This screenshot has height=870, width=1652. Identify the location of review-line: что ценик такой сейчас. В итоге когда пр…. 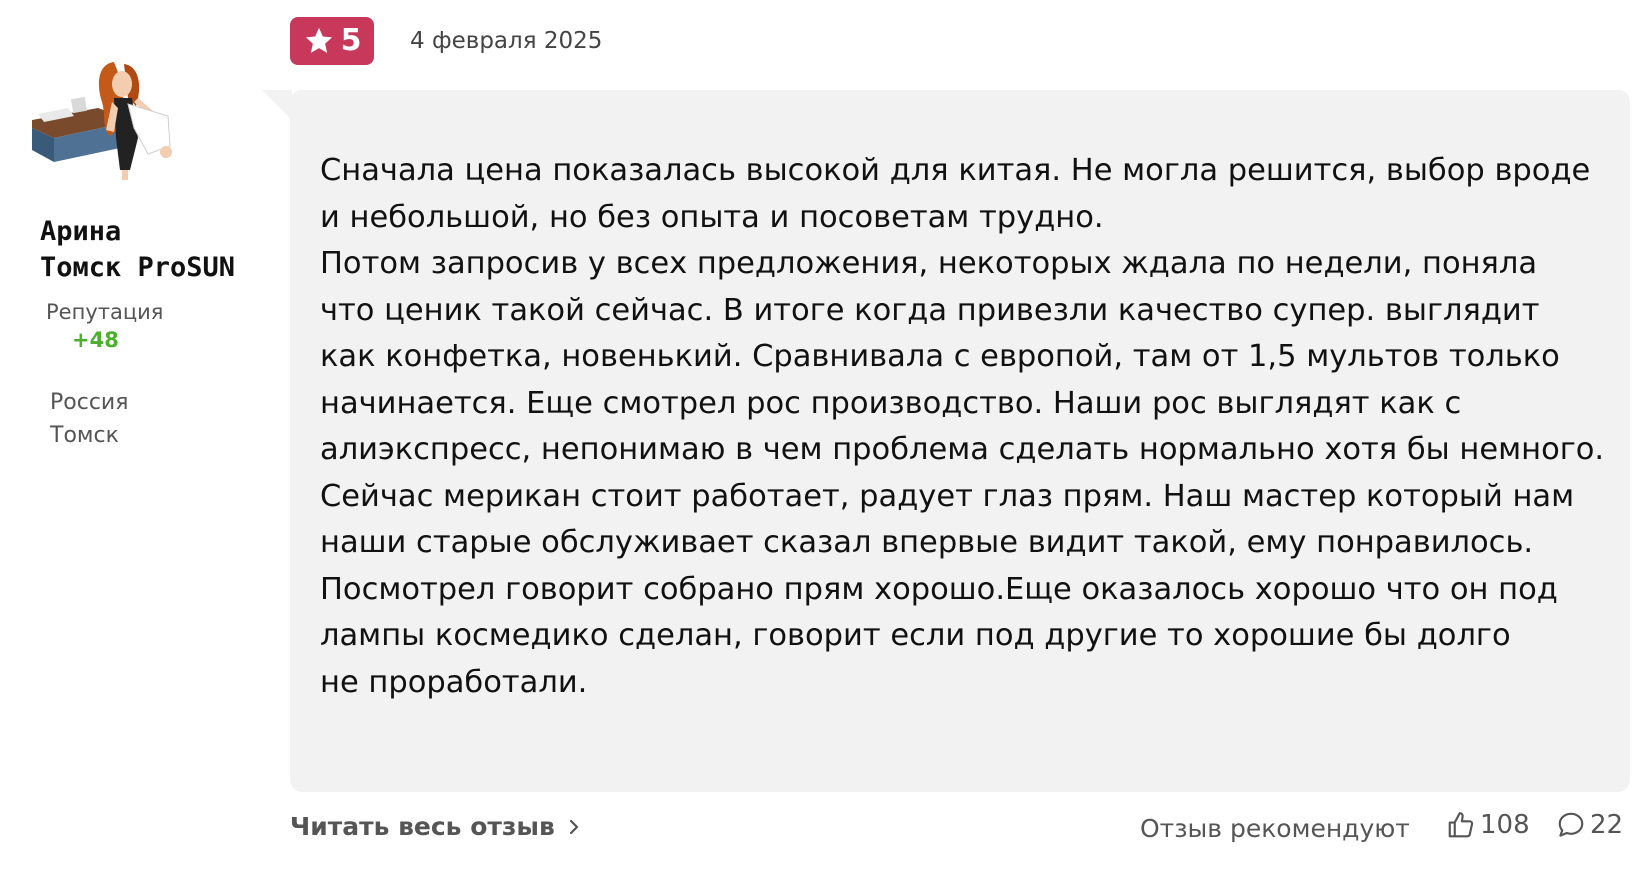
(930, 310).